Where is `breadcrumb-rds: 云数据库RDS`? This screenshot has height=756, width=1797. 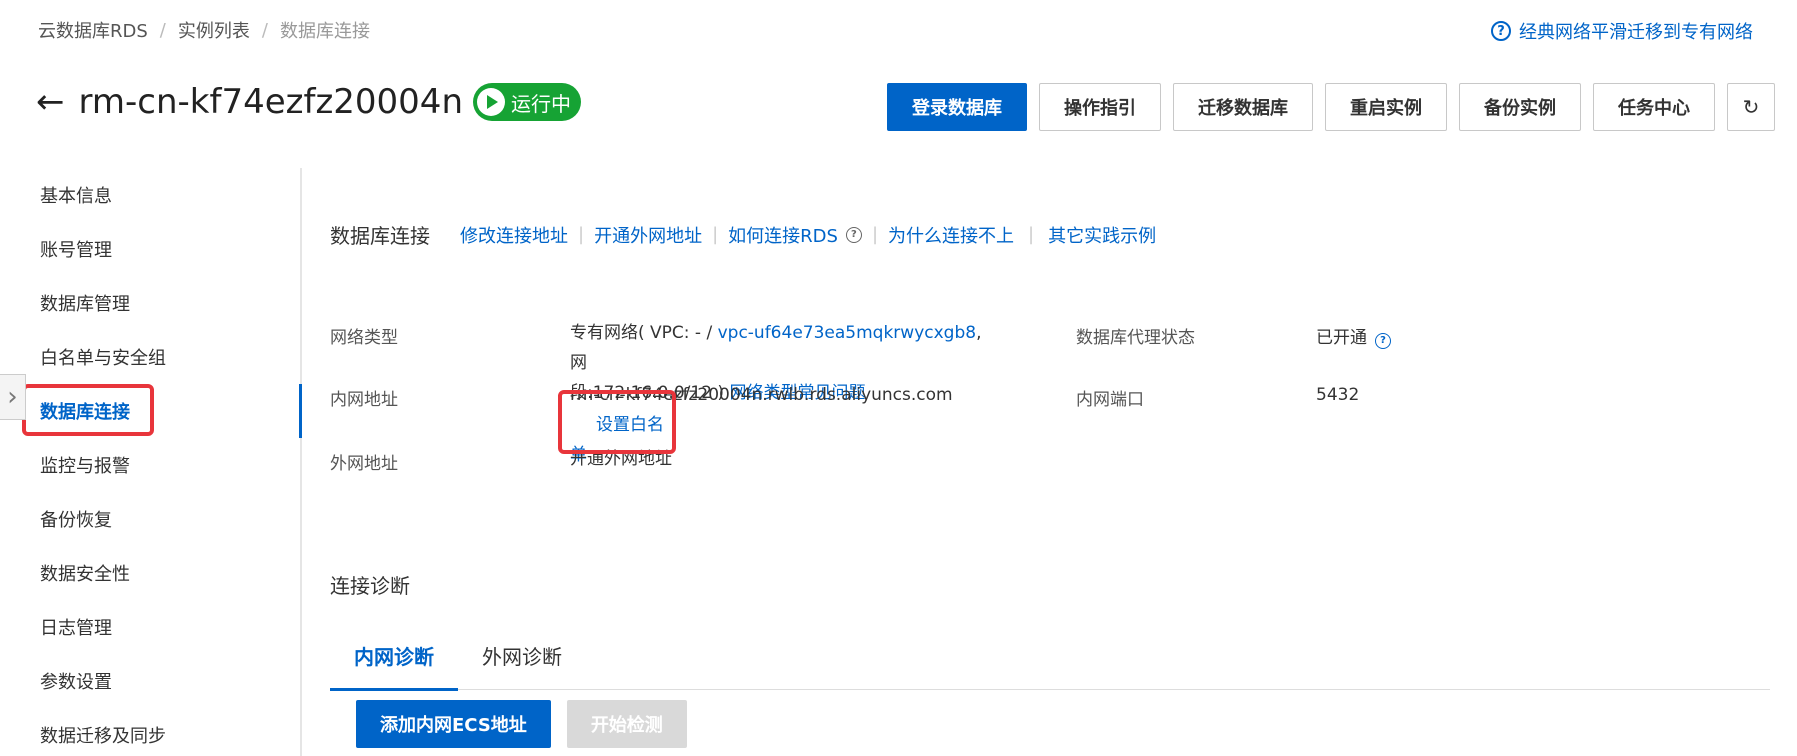
breadcrumb-rds: 云数据库RDS is located at coordinates (93, 30).